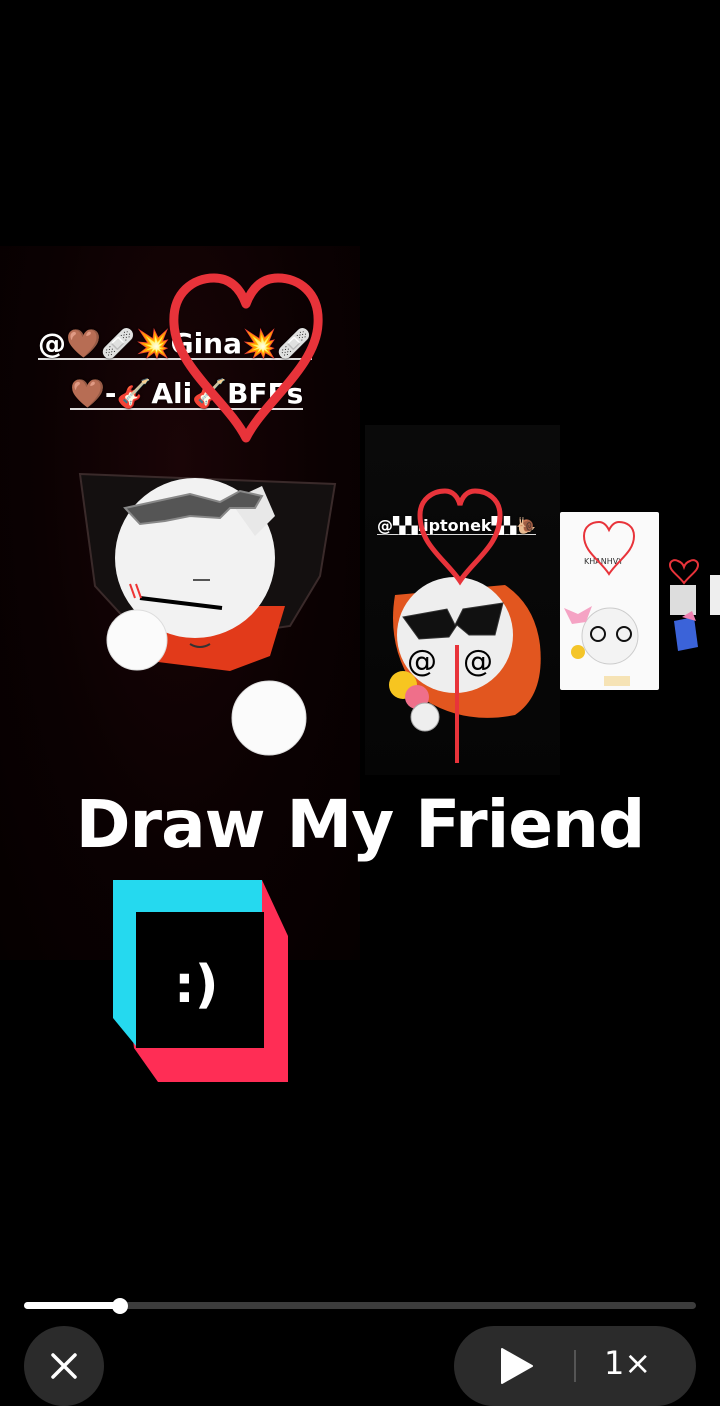 This screenshot has height=1406, width=720. I want to click on playback-speed-button: 1×, so click(627, 1363).